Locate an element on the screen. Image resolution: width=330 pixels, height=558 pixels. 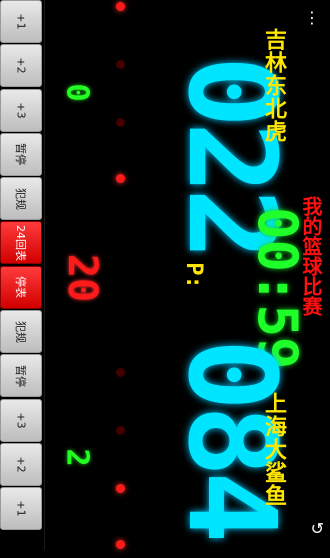
button-column: +1 +2 +3 暂停 犯规 24回表 停表 犯规 暂停 +3 +2 +1 is located at coordinates (21, 275).